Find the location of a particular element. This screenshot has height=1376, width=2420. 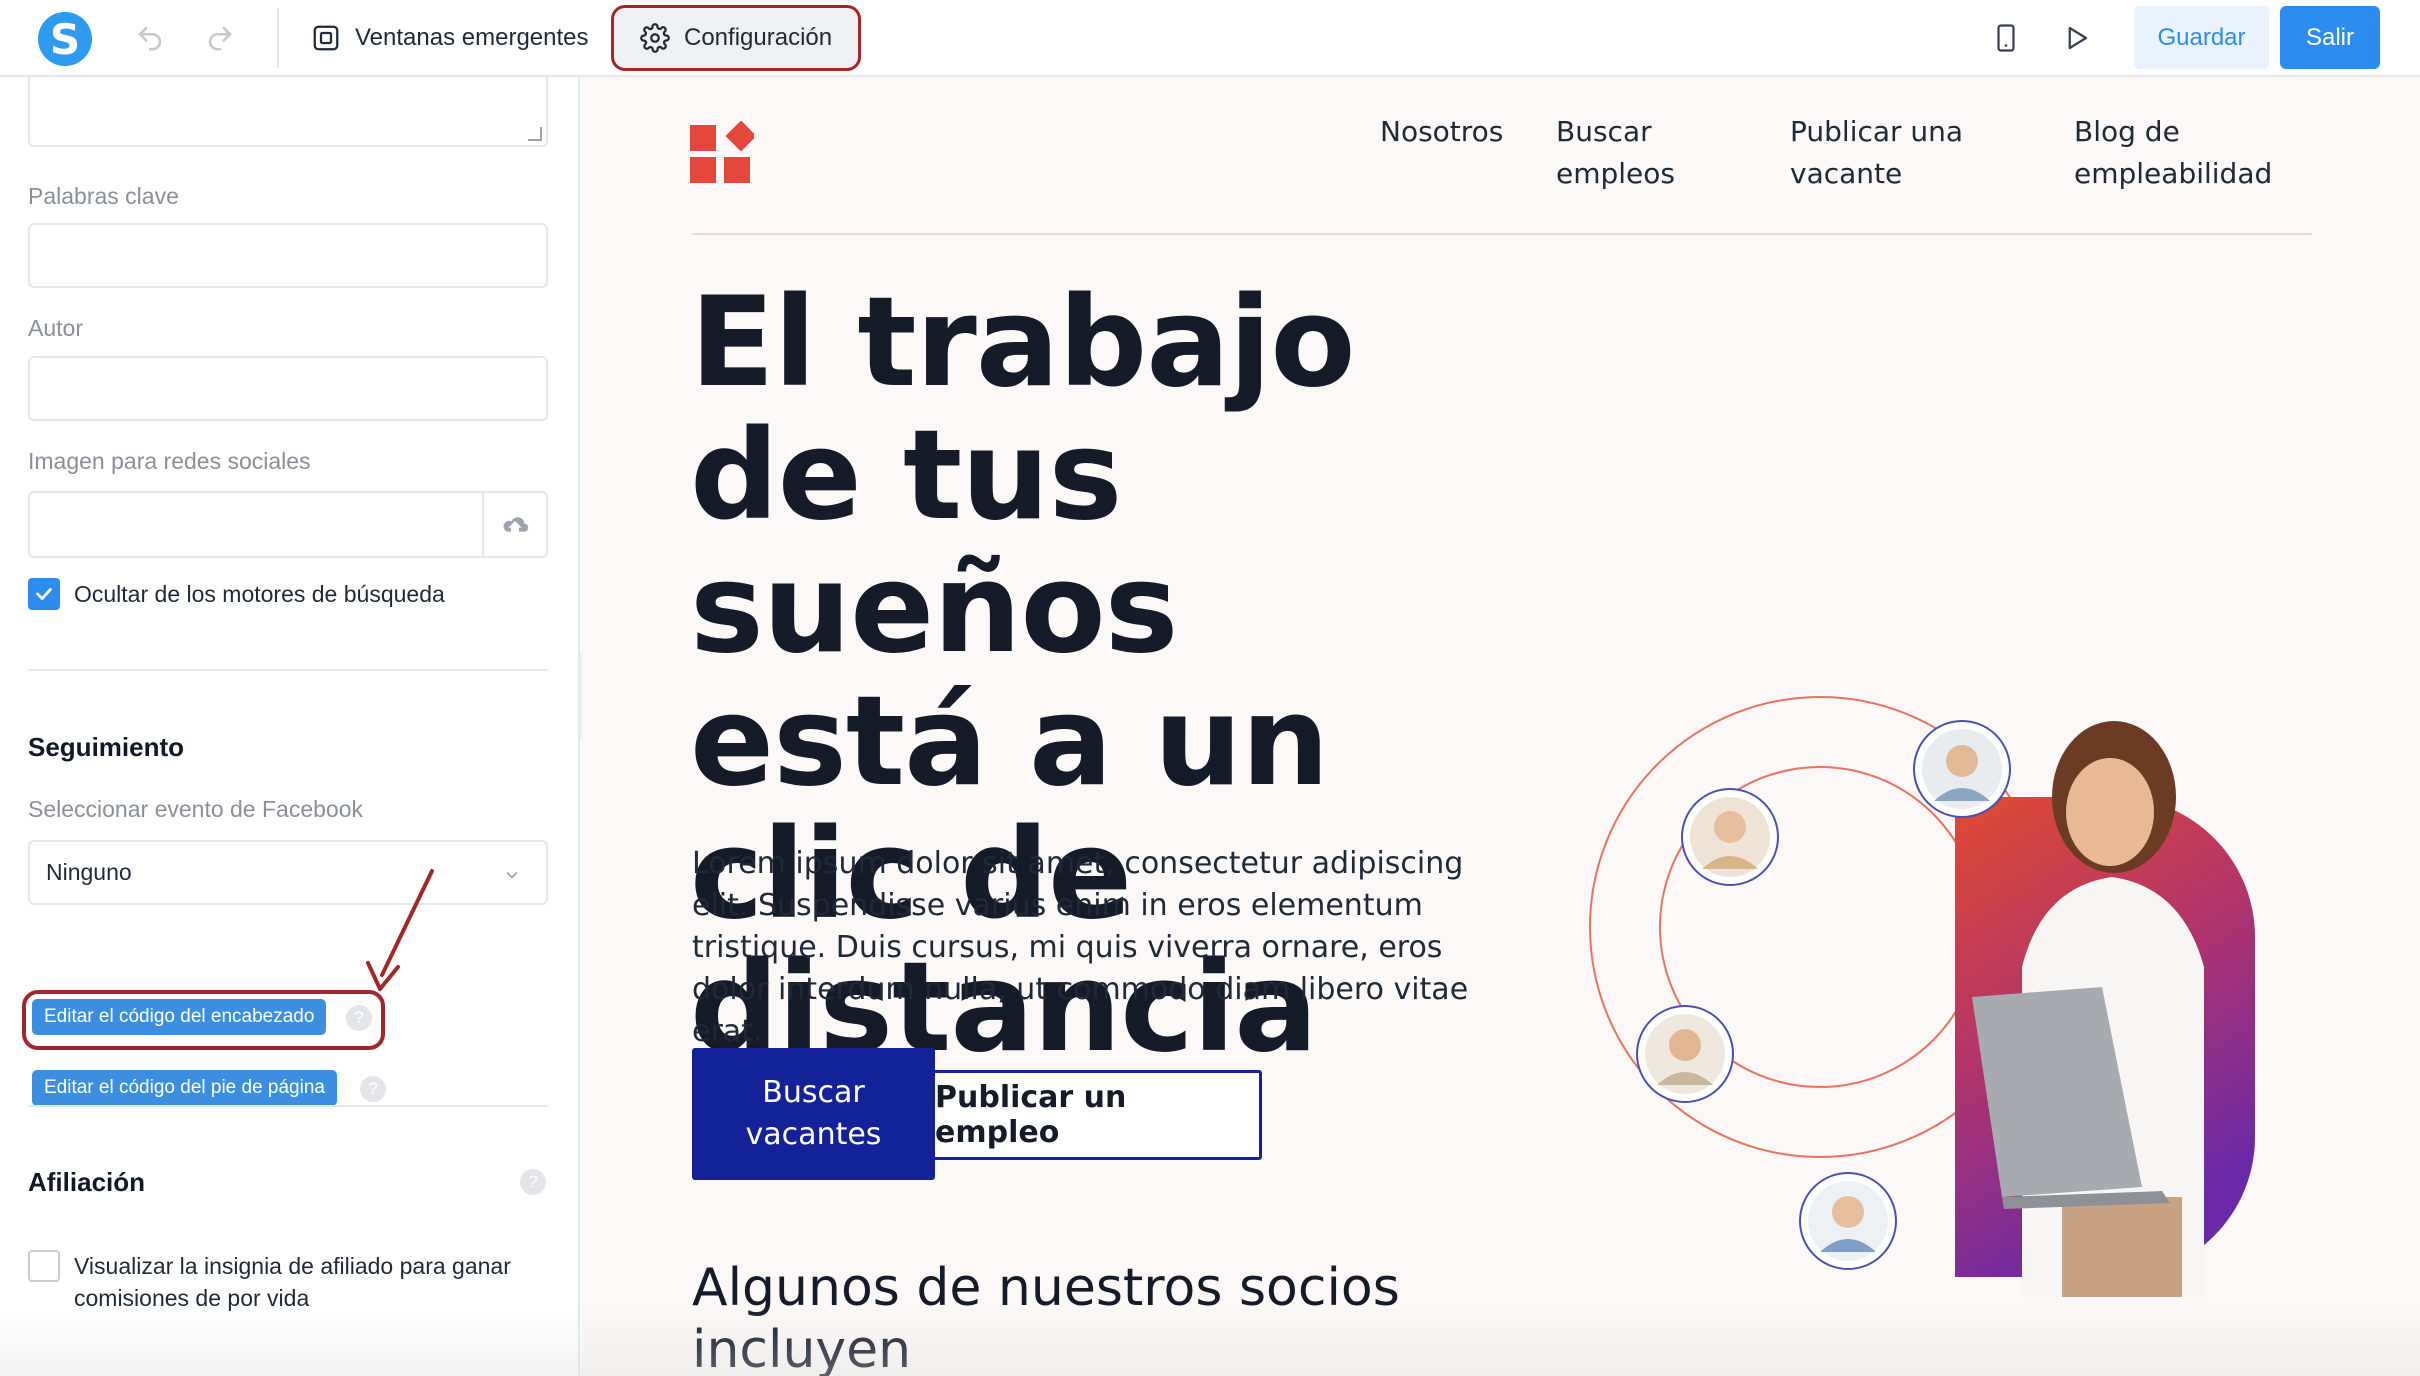

keywords-label: Palabras clave is located at coordinates (103, 196).